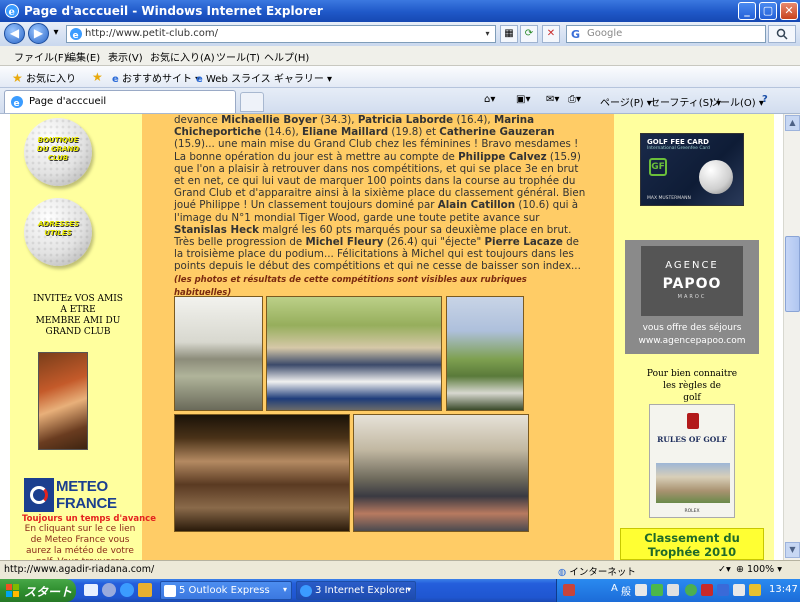 The height and width of the screenshot is (602, 800). I want to click on clock: 13:47, so click(783, 589).